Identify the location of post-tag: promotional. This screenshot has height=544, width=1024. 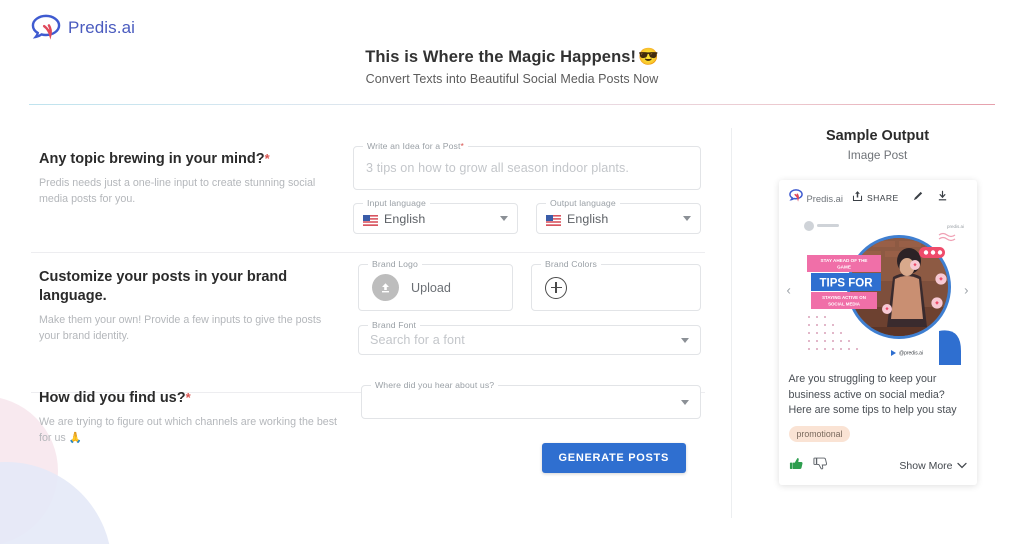
(819, 433).